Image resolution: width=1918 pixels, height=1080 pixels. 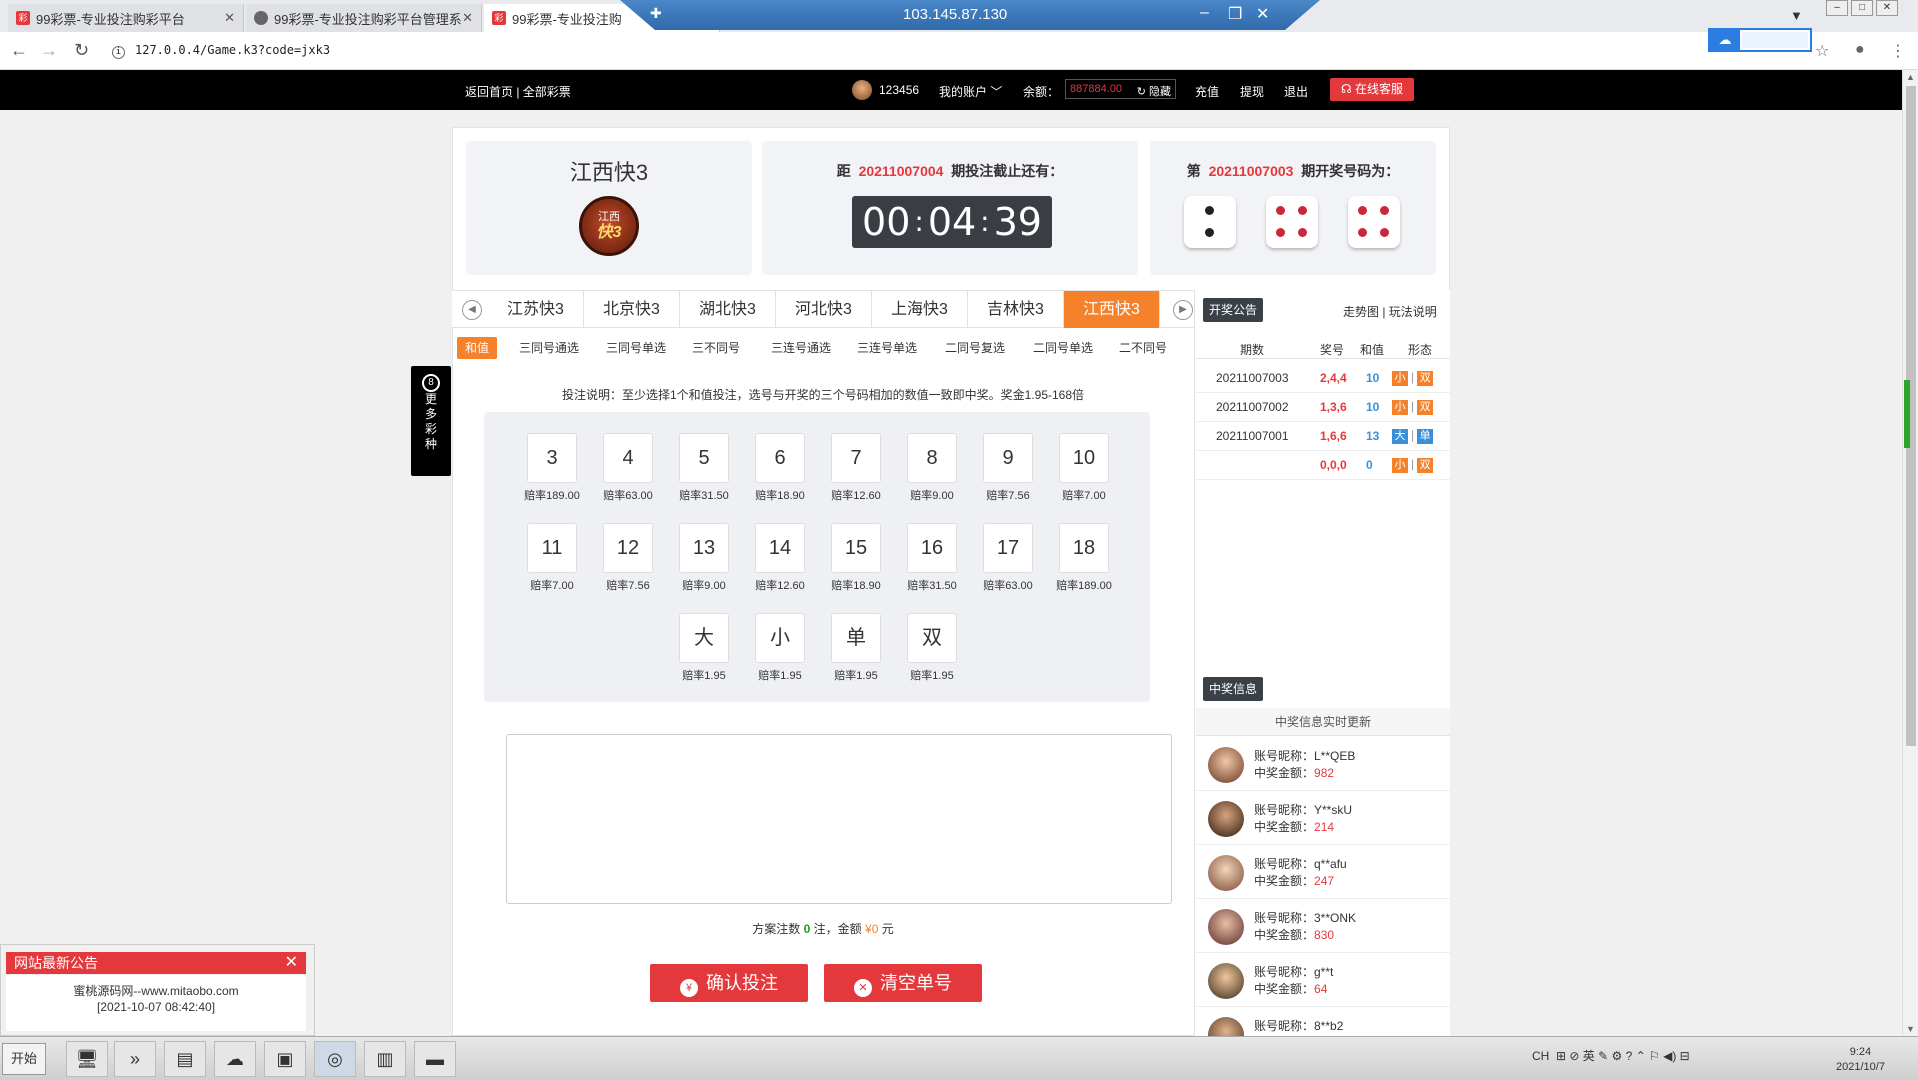 What do you see at coordinates (536, 309) in the screenshot?
I see `lottery-tab: 江苏快3` at bounding box center [536, 309].